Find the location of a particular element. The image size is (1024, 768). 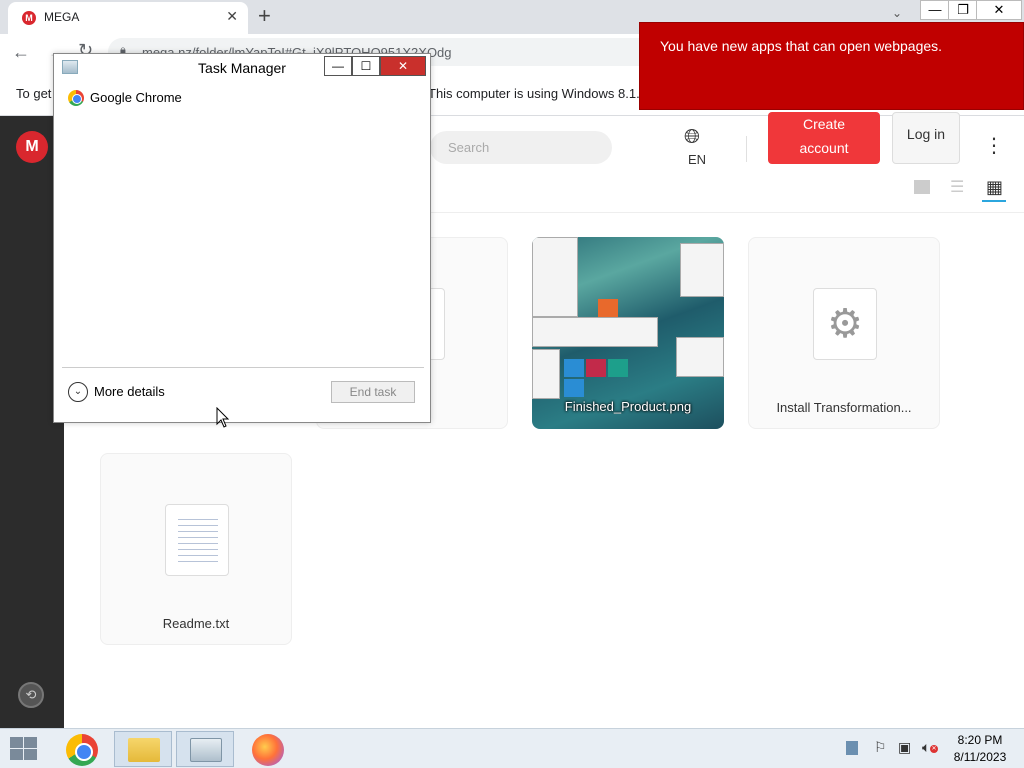

file-explorer-icon is located at coordinates (144, 750).